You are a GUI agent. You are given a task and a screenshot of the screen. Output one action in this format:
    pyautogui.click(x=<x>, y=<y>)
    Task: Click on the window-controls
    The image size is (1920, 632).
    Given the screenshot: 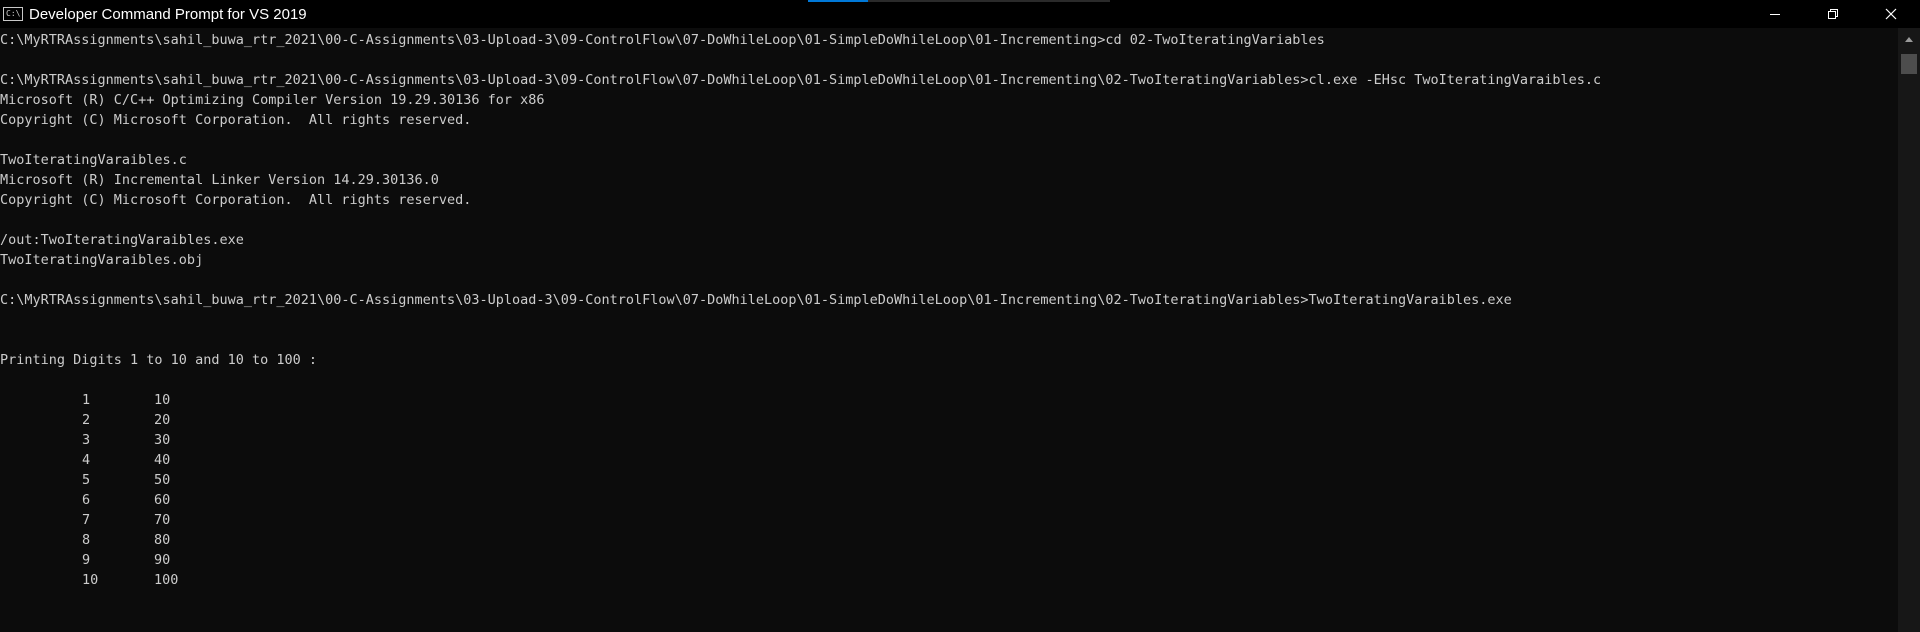 What is the action you would take?
    pyautogui.click(x=1833, y=14)
    